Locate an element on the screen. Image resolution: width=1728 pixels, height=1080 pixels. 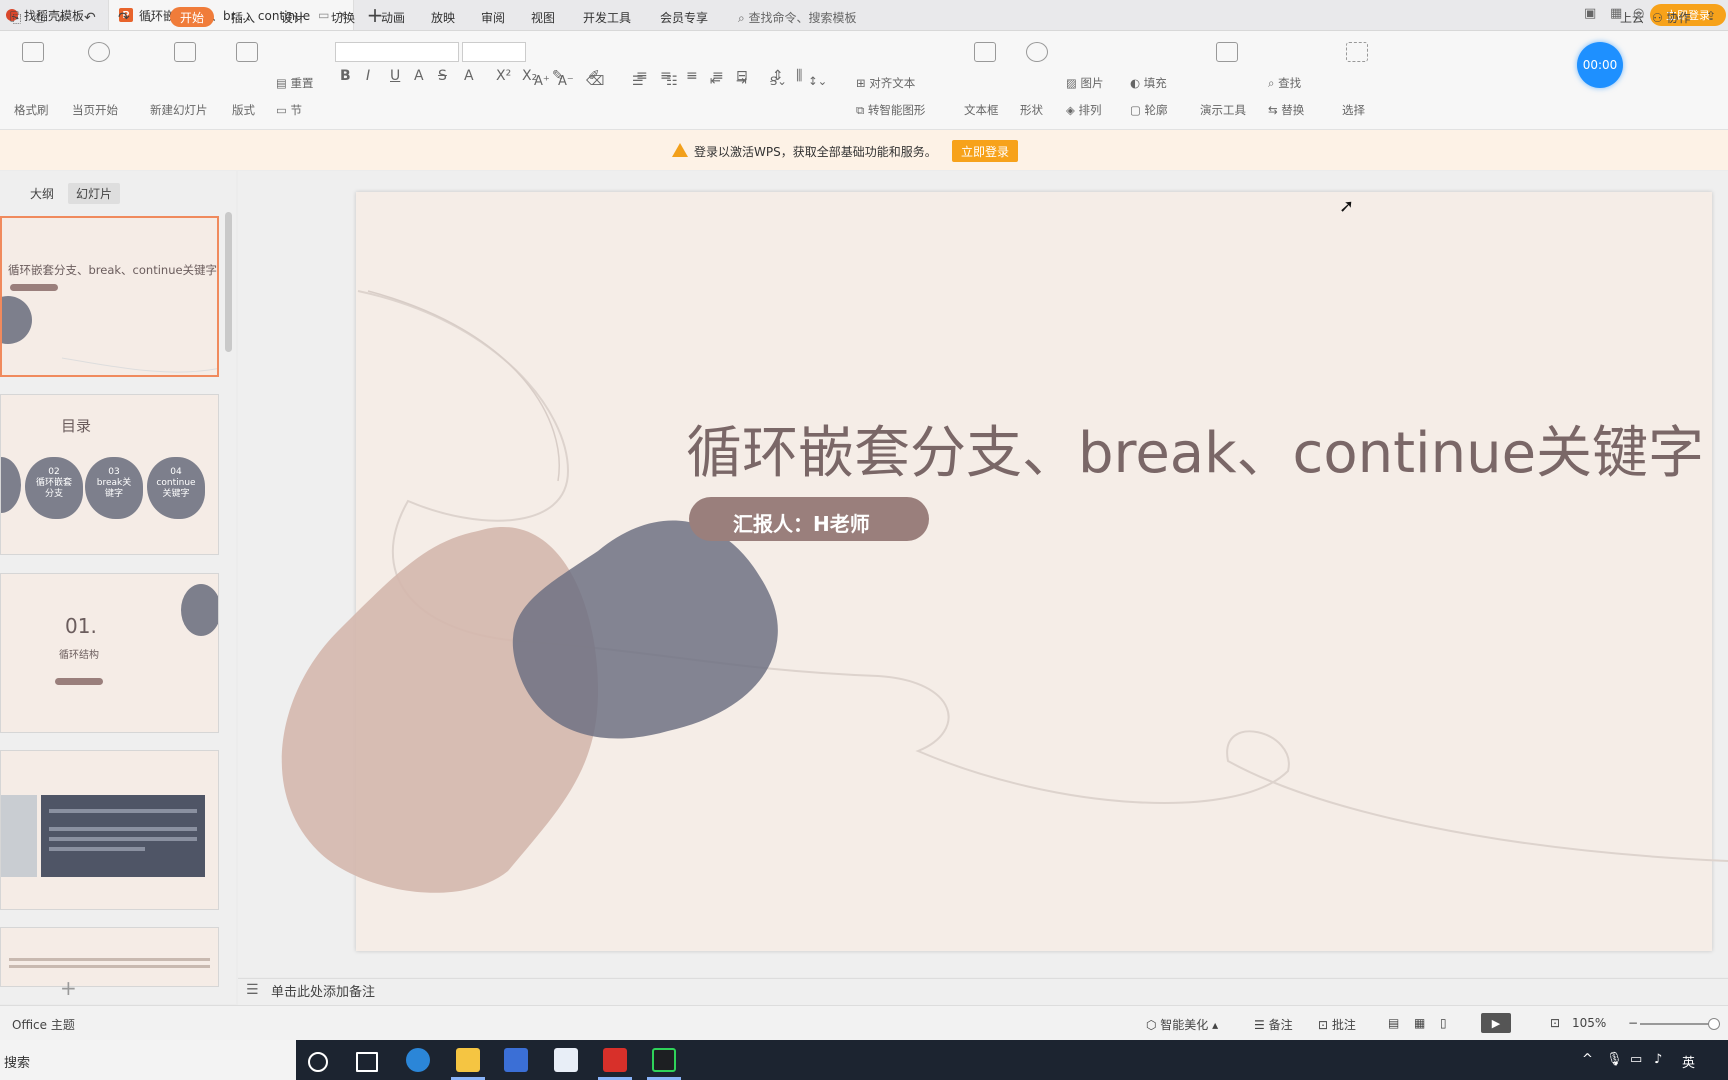
reading-view-icon: ▯ is located at coordinates (1443, 1023).